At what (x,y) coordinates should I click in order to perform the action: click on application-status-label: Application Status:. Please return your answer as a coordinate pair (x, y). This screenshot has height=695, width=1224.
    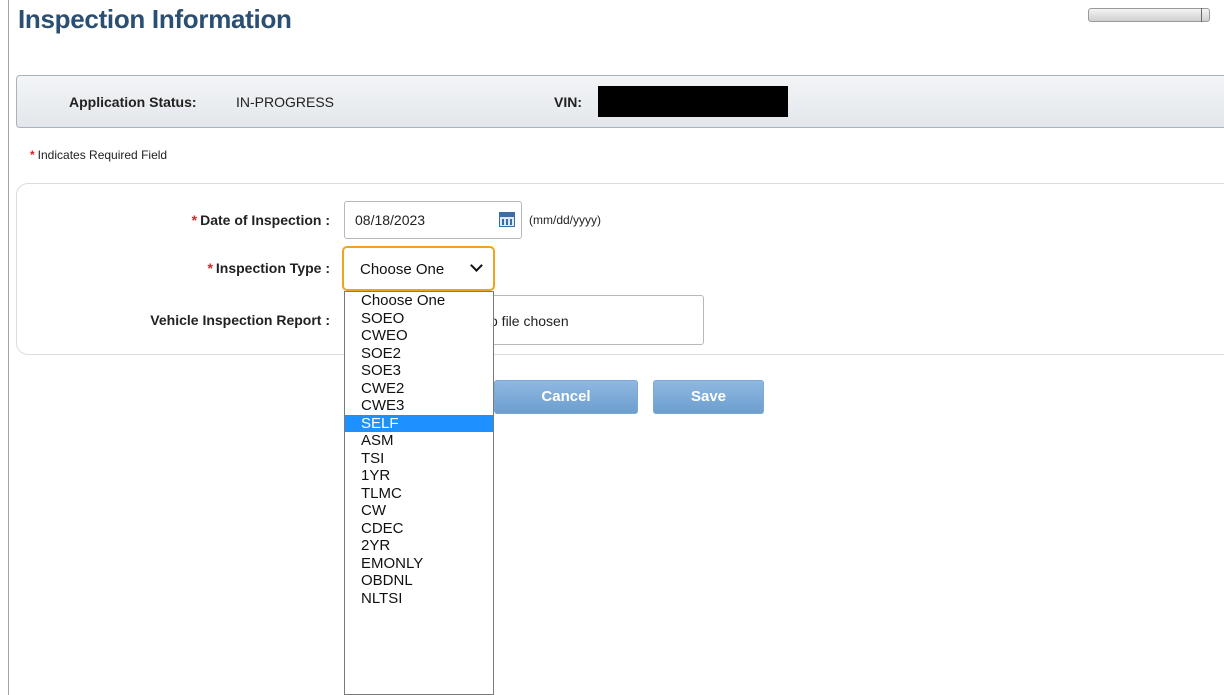
    Looking at the image, I should click on (133, 102).